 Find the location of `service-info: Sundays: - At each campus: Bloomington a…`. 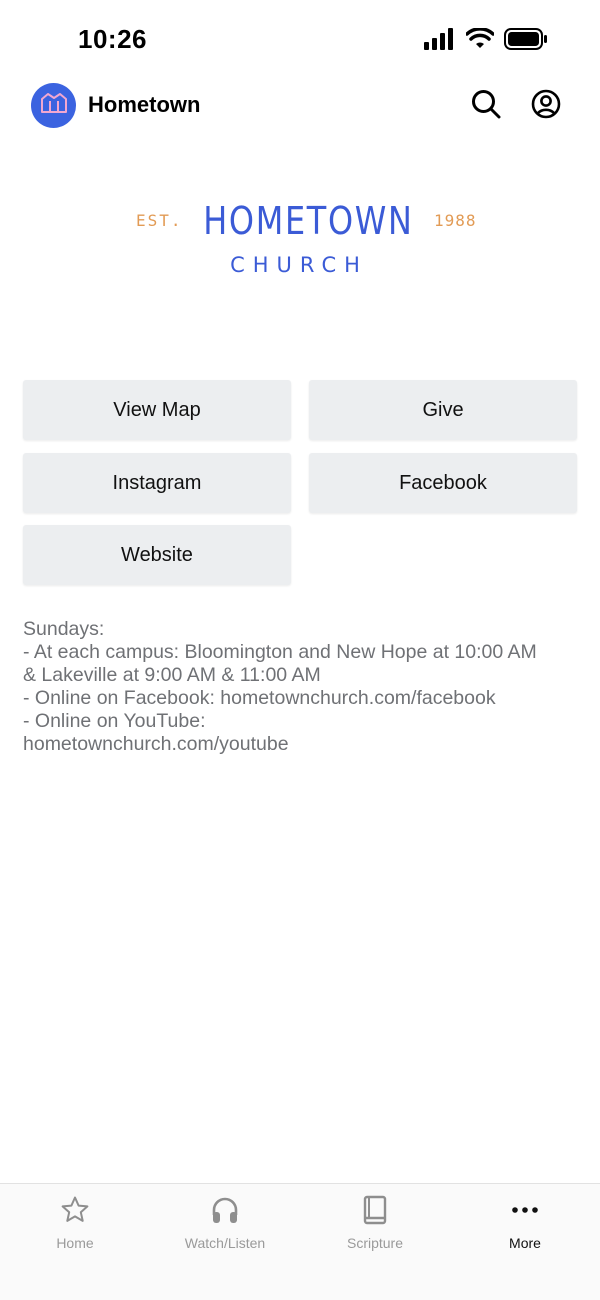

service-info: Sundays: - At each campus: Bloomington a… is located at coordinates (300, 687).